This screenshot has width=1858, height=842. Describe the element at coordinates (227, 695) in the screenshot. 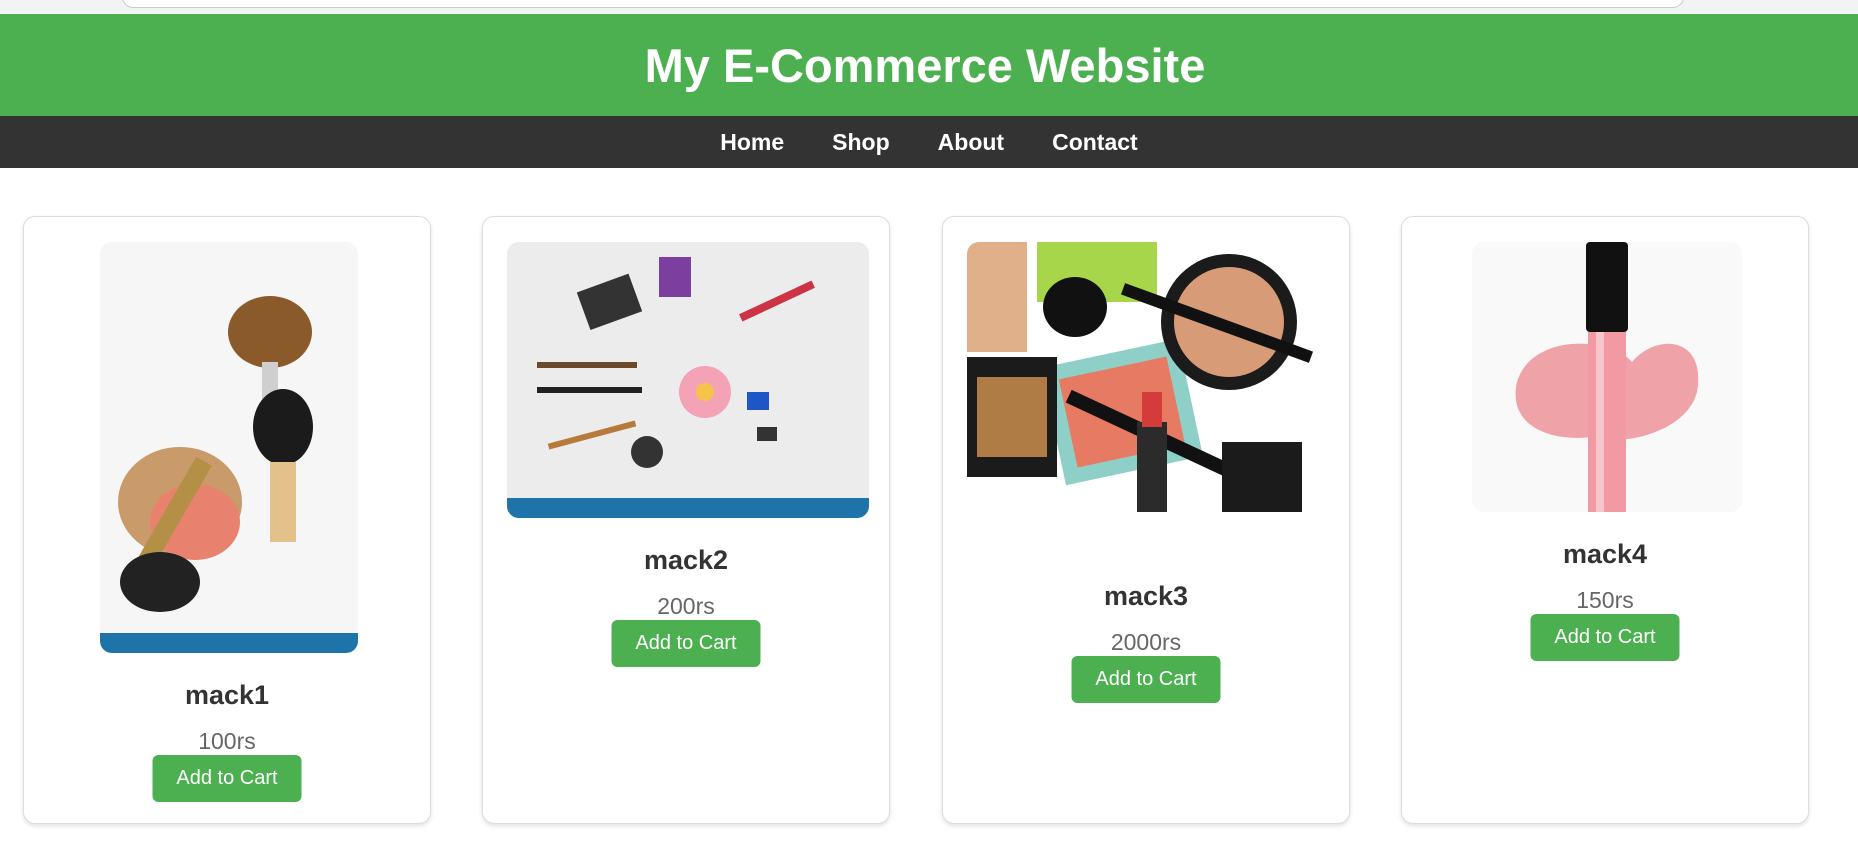

I see `product-name: mack1` at that location.